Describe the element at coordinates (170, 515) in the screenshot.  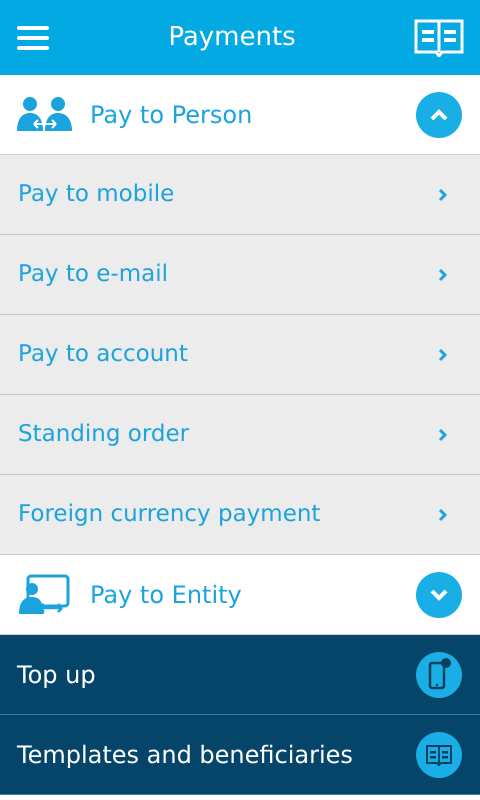
I see `menu-item-label: Foreign currency payment` at that location.